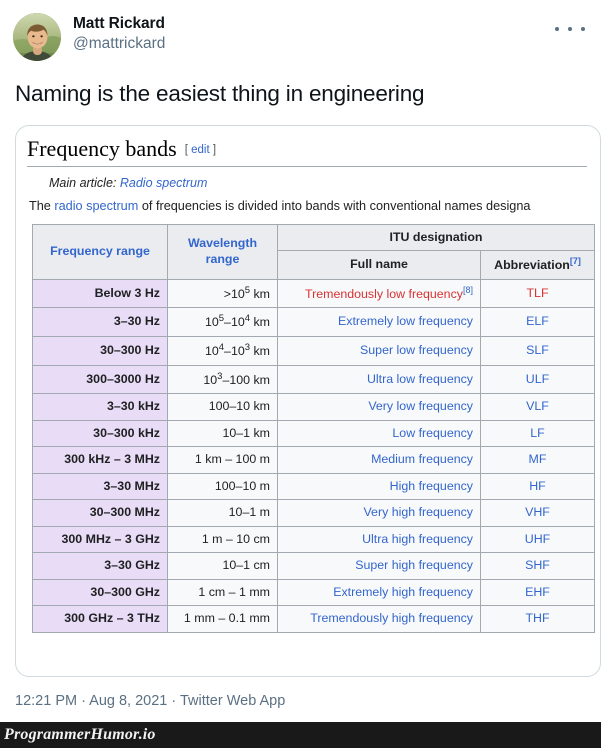 The height and width of the screenshot is (748, 601). I want to click on cell-frequency-range: 3–30 kHz, so click(100, 407).